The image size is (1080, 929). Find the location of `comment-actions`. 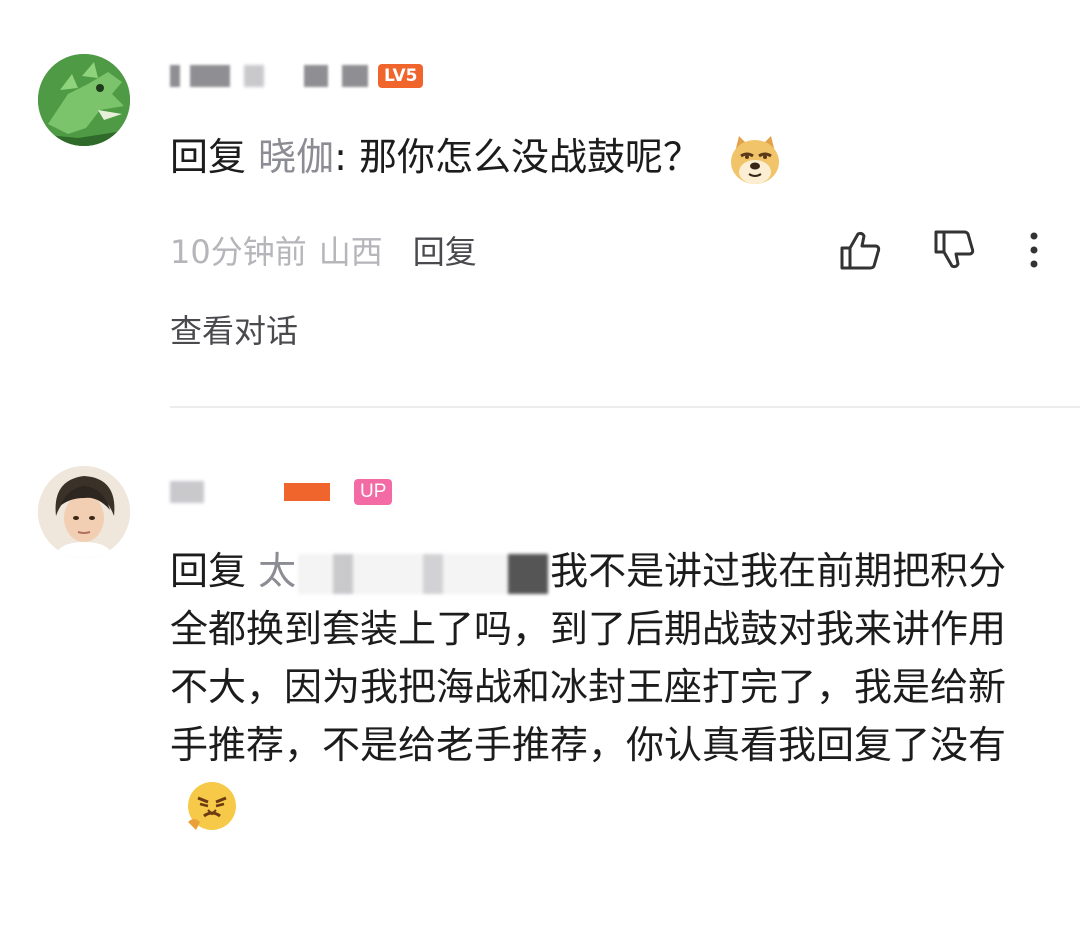

comment-actions is located at coordinates (540, 250).